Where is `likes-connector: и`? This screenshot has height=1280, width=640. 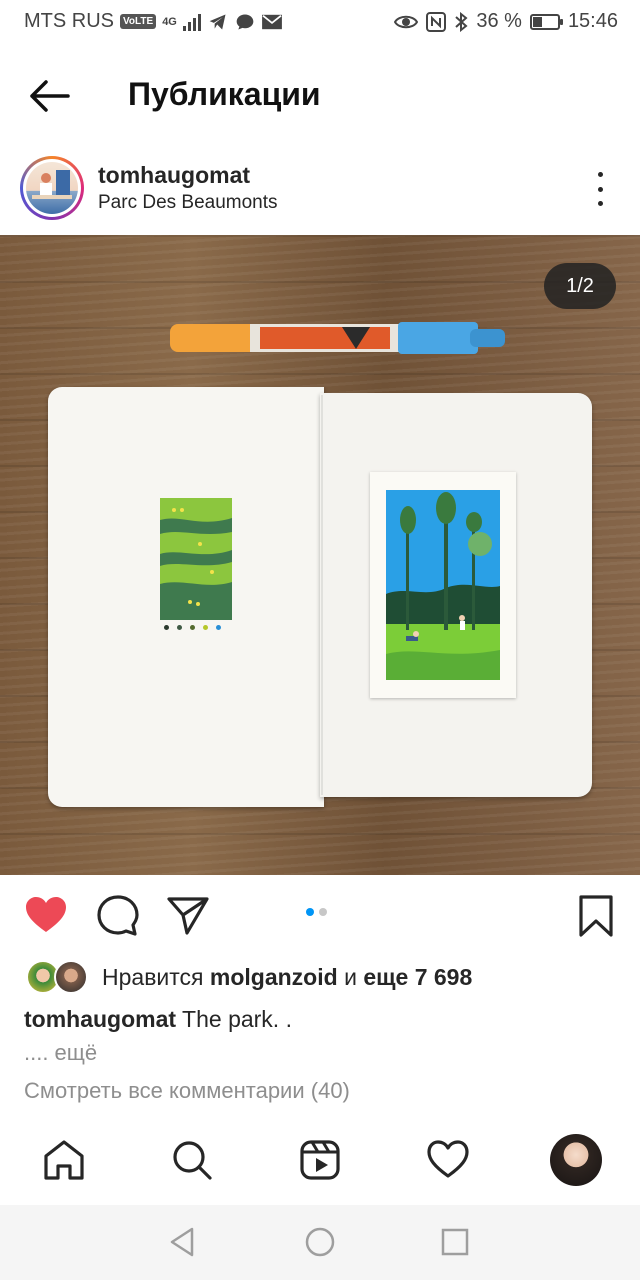
likes-connector: и is located at coordinates (350, 976).